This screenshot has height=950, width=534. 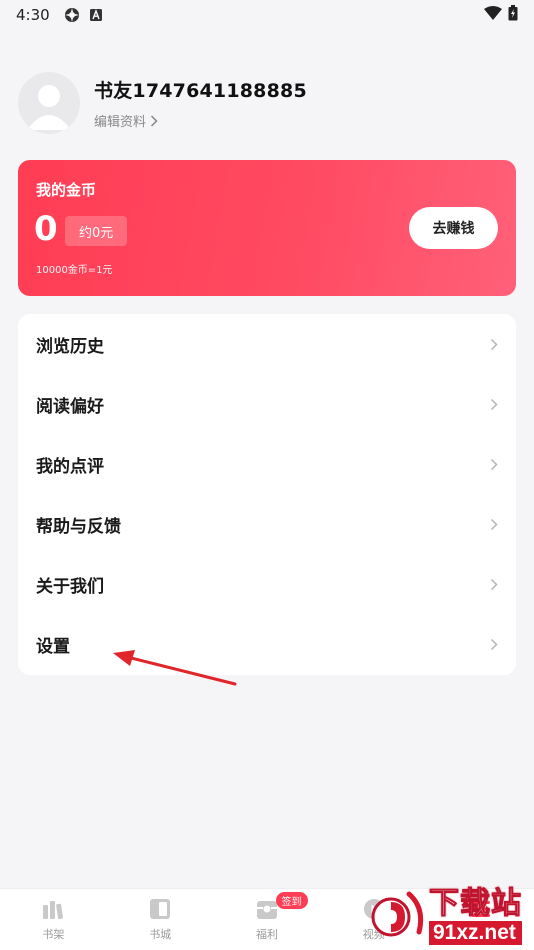 I want to click on coin-rmb-estimate: 约0元, so click(x=96, y=231).